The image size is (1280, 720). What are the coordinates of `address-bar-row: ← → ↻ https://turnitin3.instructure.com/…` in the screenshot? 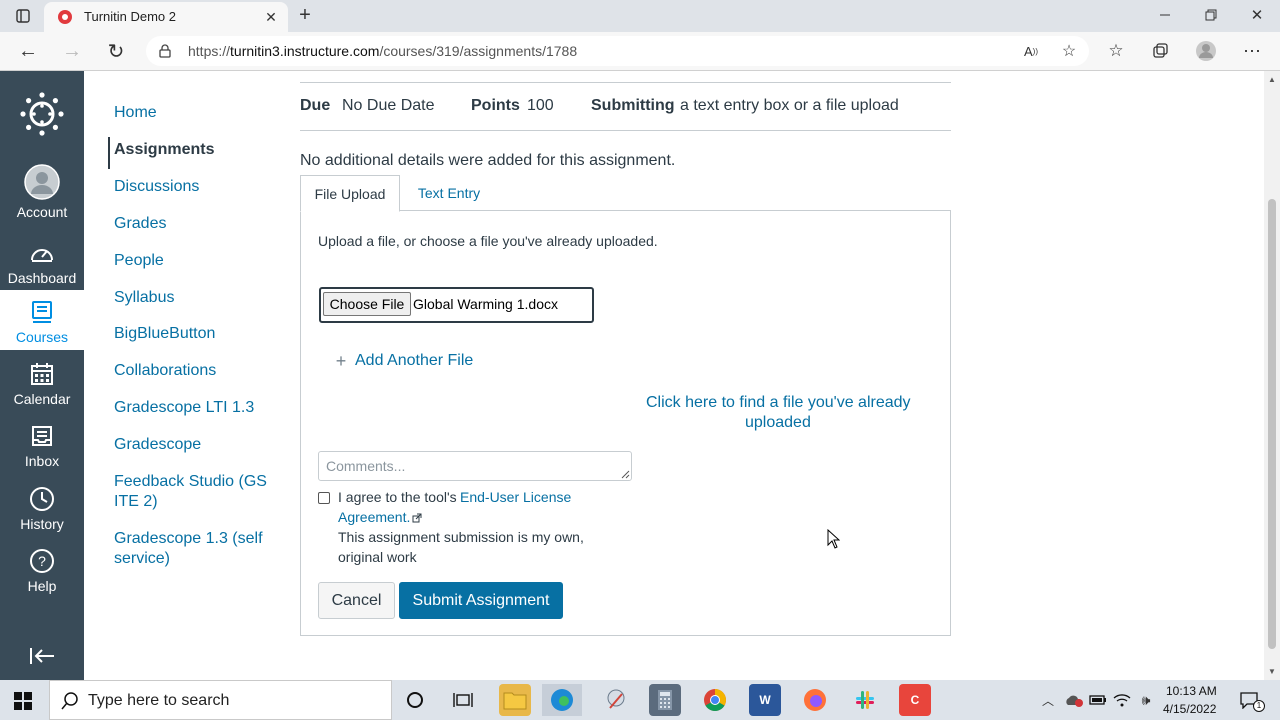 It's located at (640, 51).